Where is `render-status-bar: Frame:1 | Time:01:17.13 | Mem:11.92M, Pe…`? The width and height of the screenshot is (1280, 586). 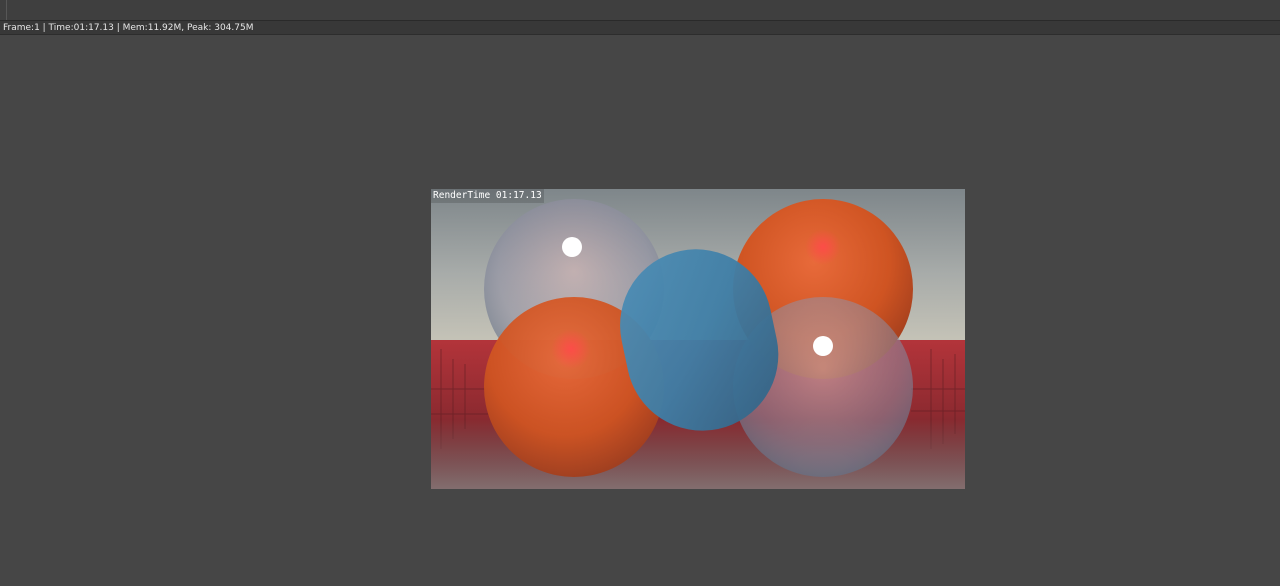
render-status-bar: Frame:1 | Time:01:17.13 | Mem:11.92M, Pe… is located at coordinates (640, 28).